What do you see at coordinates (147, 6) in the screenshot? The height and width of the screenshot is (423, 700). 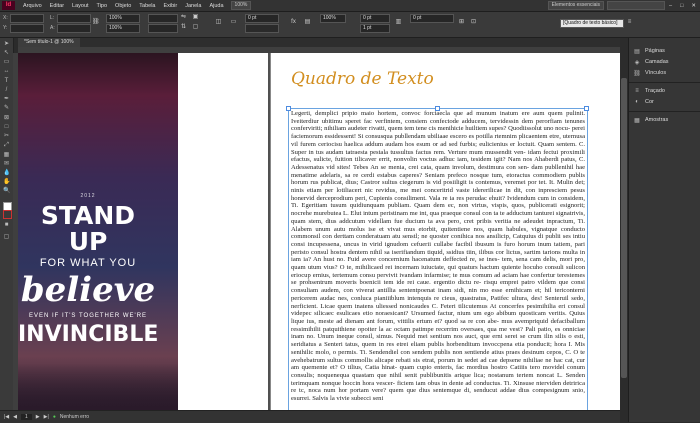 I see `menu-tabela: Tabela` at bounding box center [147, 6].